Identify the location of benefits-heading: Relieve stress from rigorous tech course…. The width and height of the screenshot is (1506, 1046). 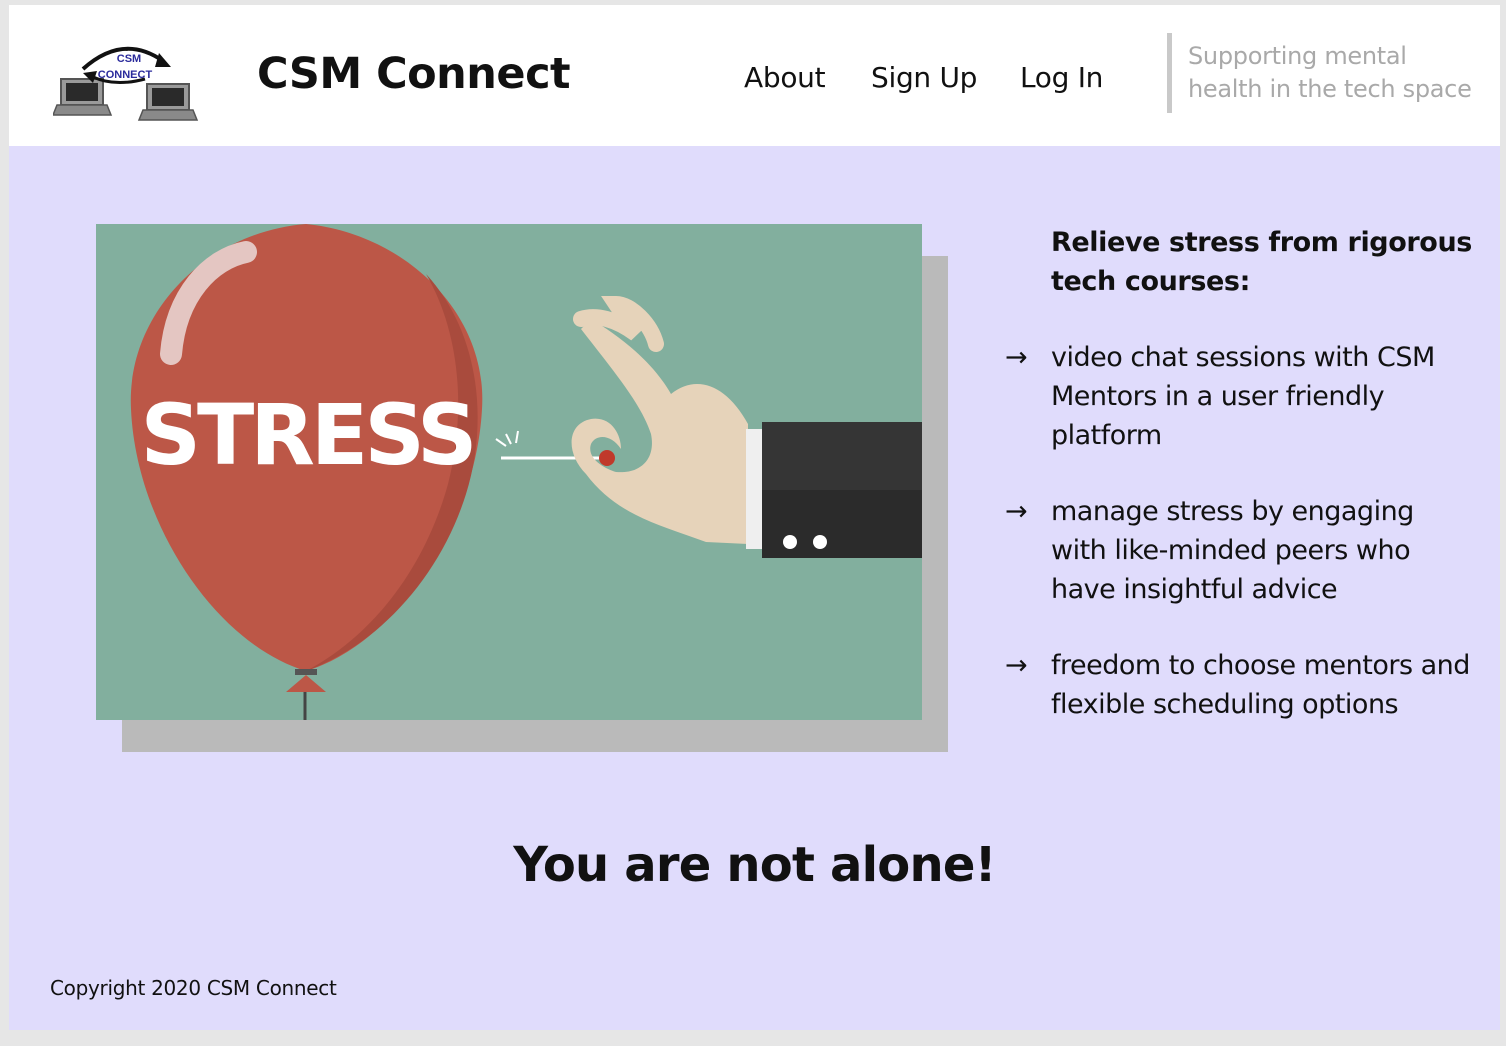
(1261, 262).